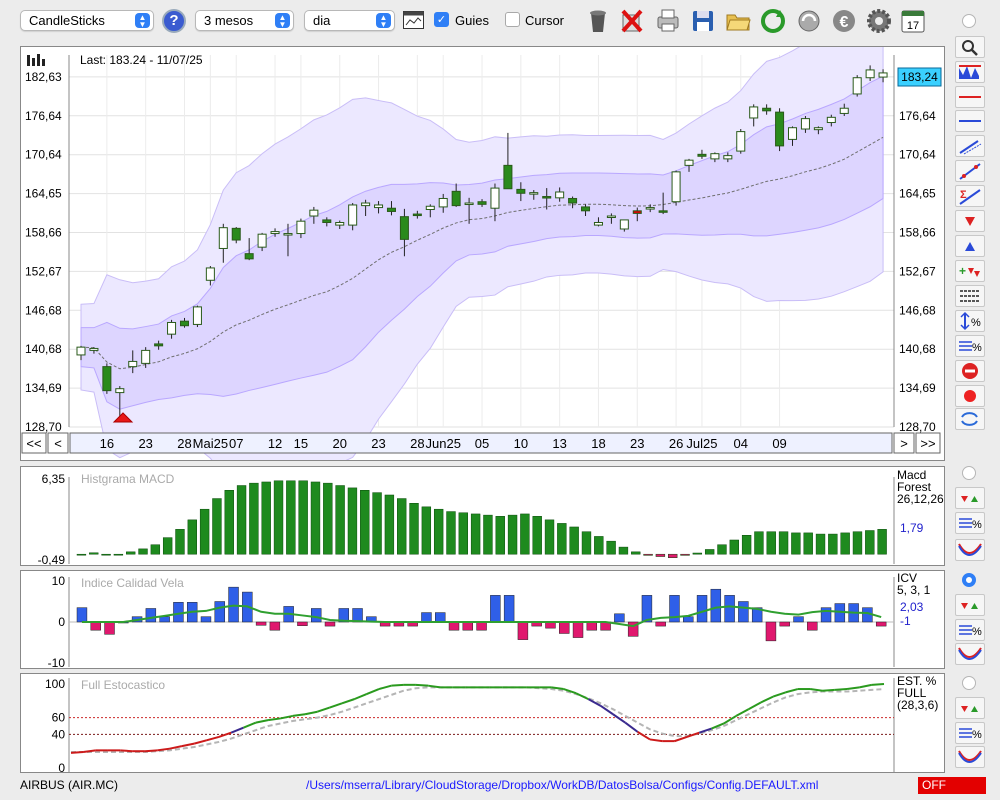 The image size is (1000, 800). I want to click on open-folder-button, so click(738, 20).